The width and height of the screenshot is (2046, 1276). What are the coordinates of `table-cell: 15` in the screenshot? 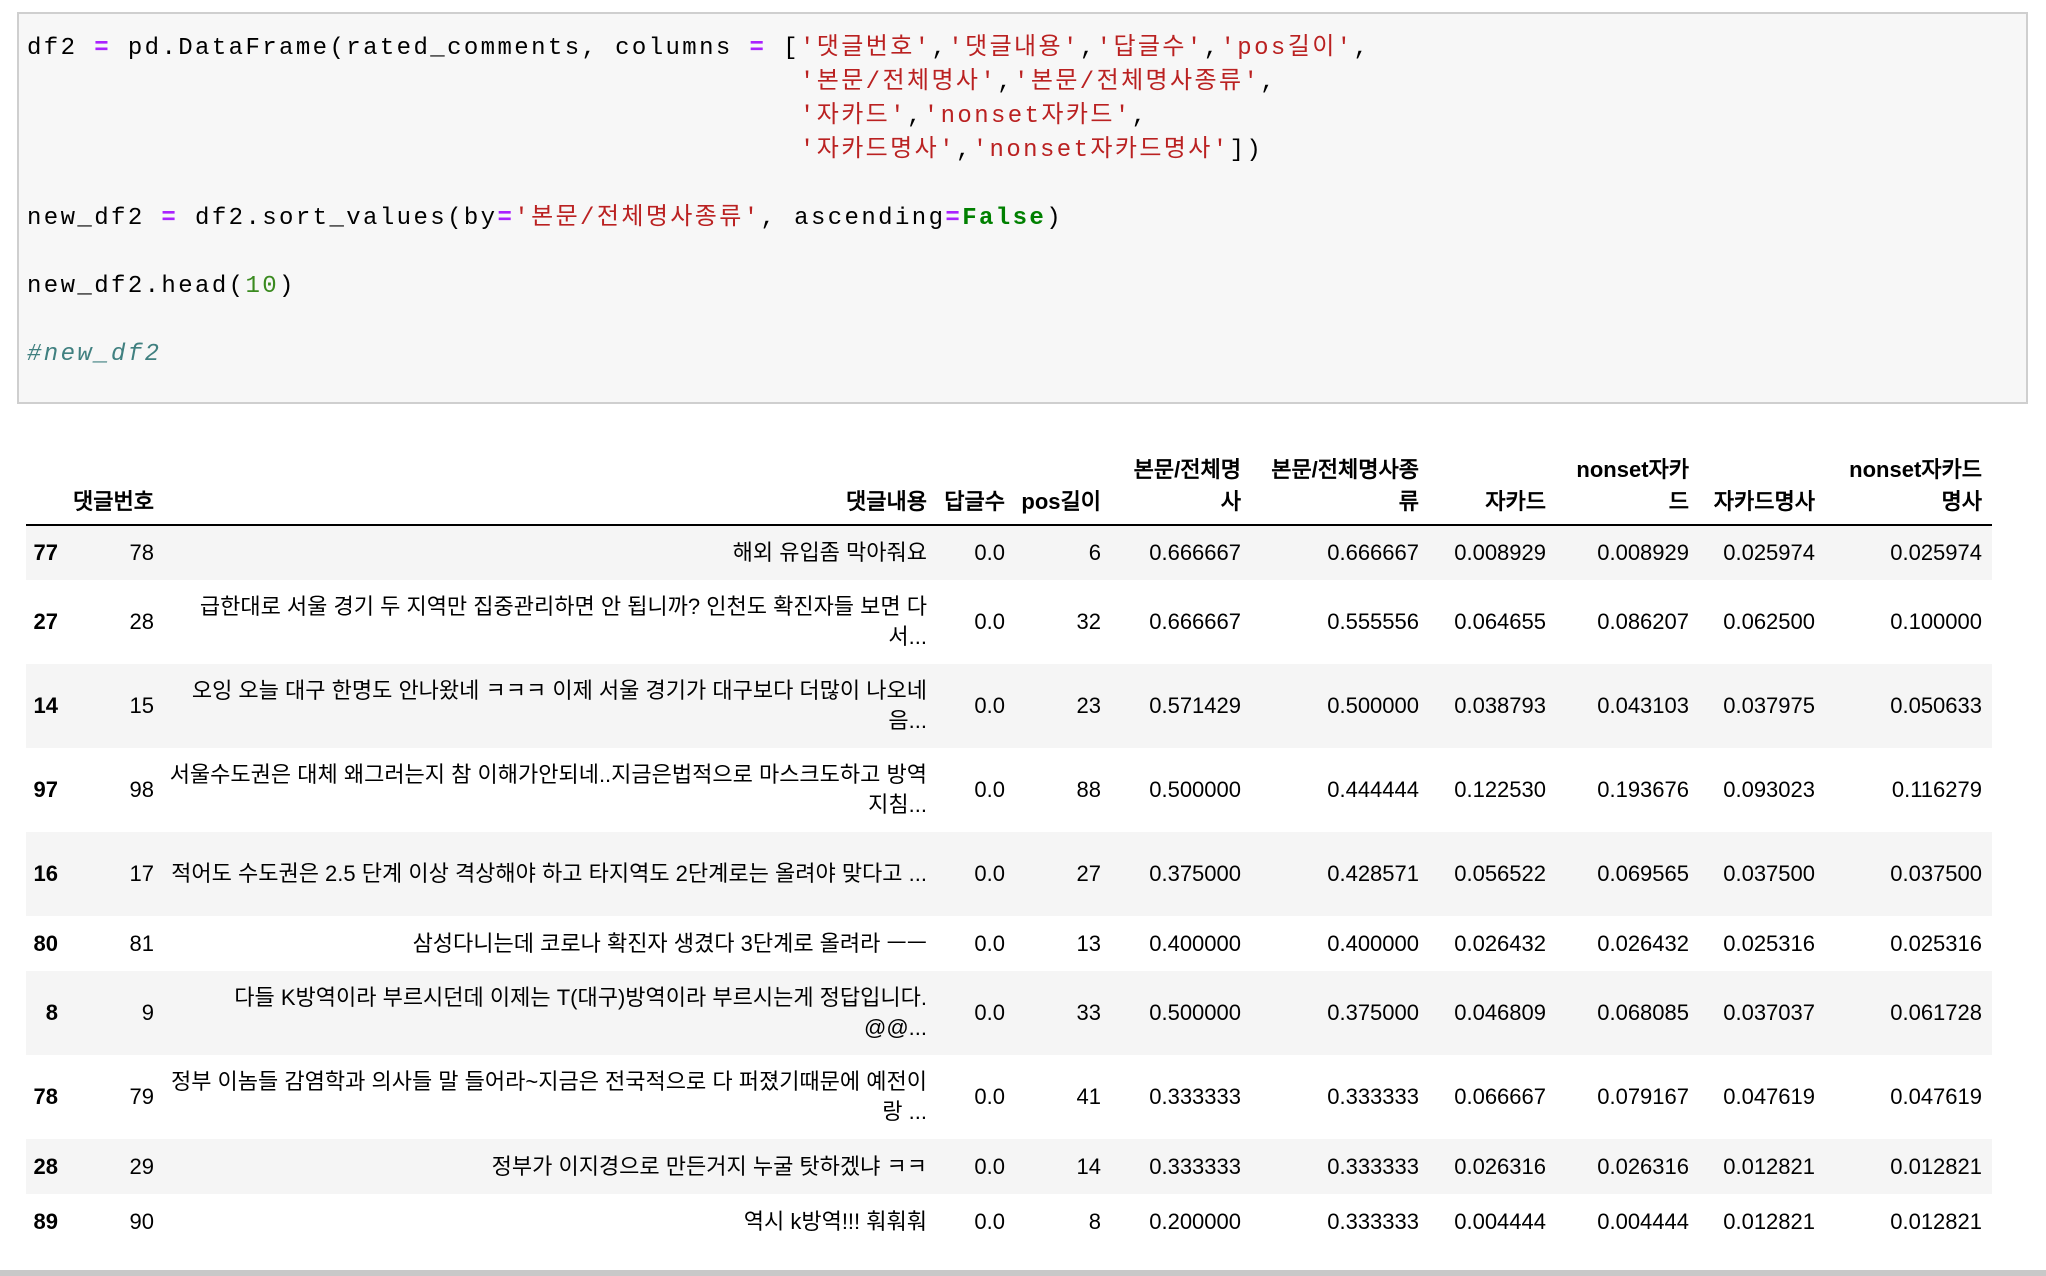 It's located at (141, 705).